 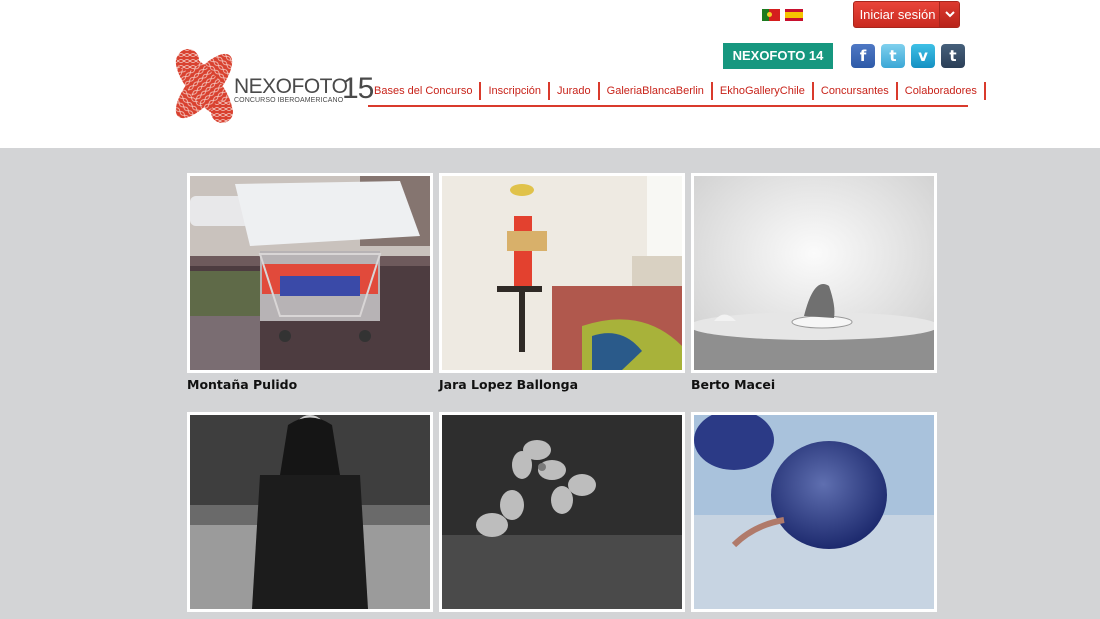 I want to click on logo-wordmark: NEXOFOTO, so click(x=291, y=86).